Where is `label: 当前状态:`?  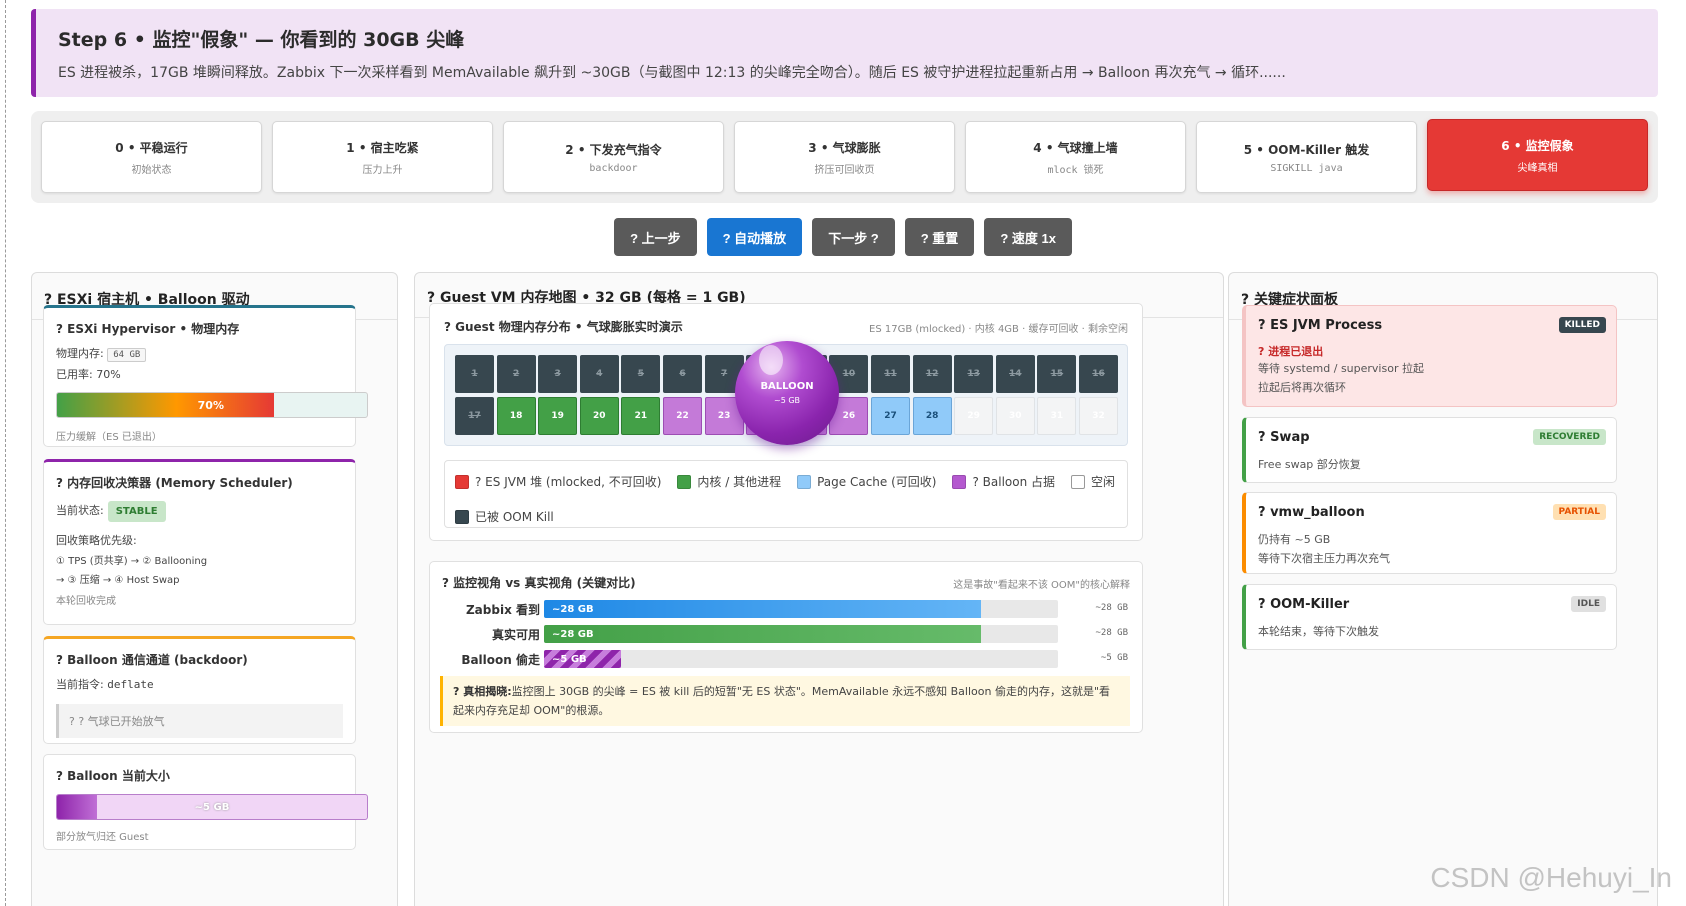
label: 当前状态: is located at coordinates (80, 510).